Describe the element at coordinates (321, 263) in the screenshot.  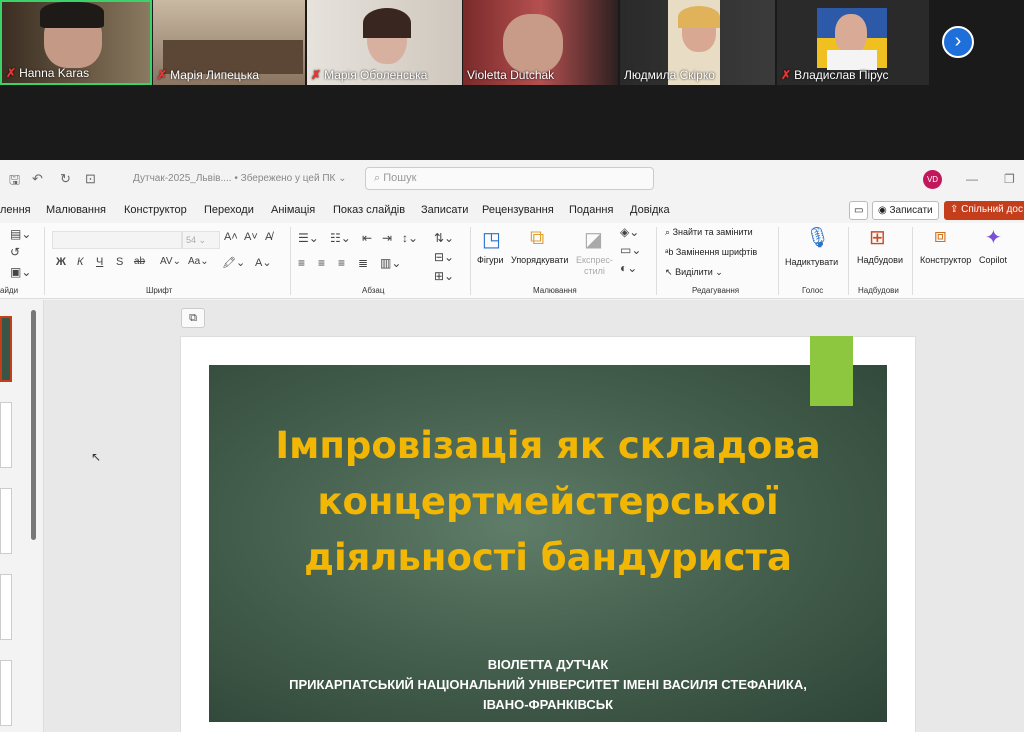
I see `align-center-icon: ≡` at that location.